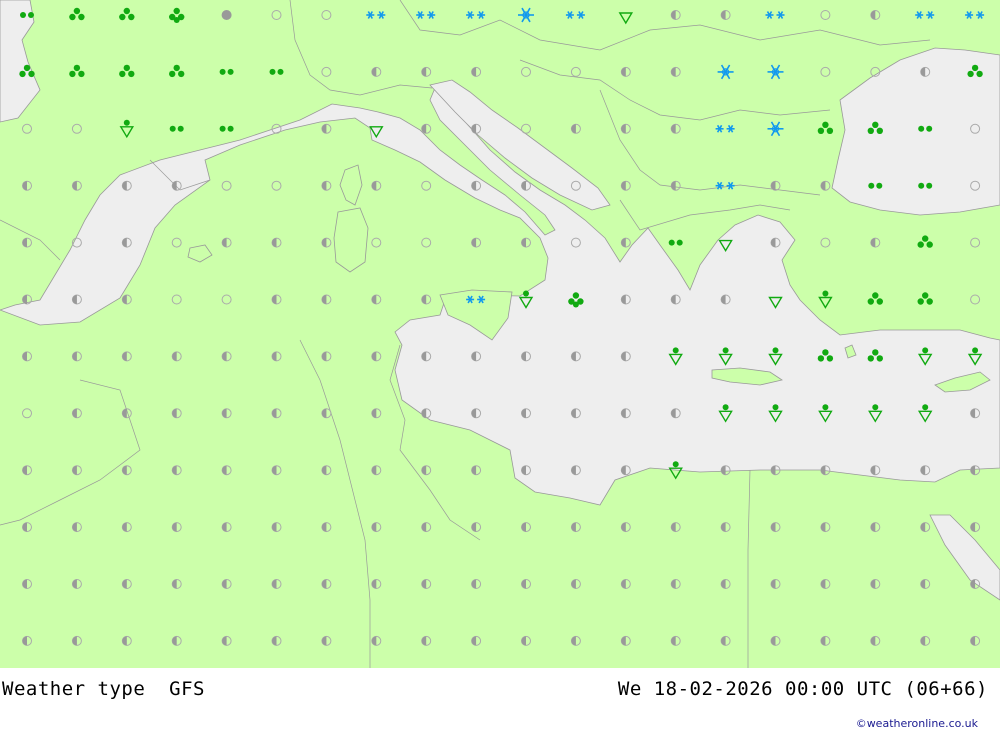 The image size is (1000, 733). I want to click on overcast-dot-icon, so click(226, 15).